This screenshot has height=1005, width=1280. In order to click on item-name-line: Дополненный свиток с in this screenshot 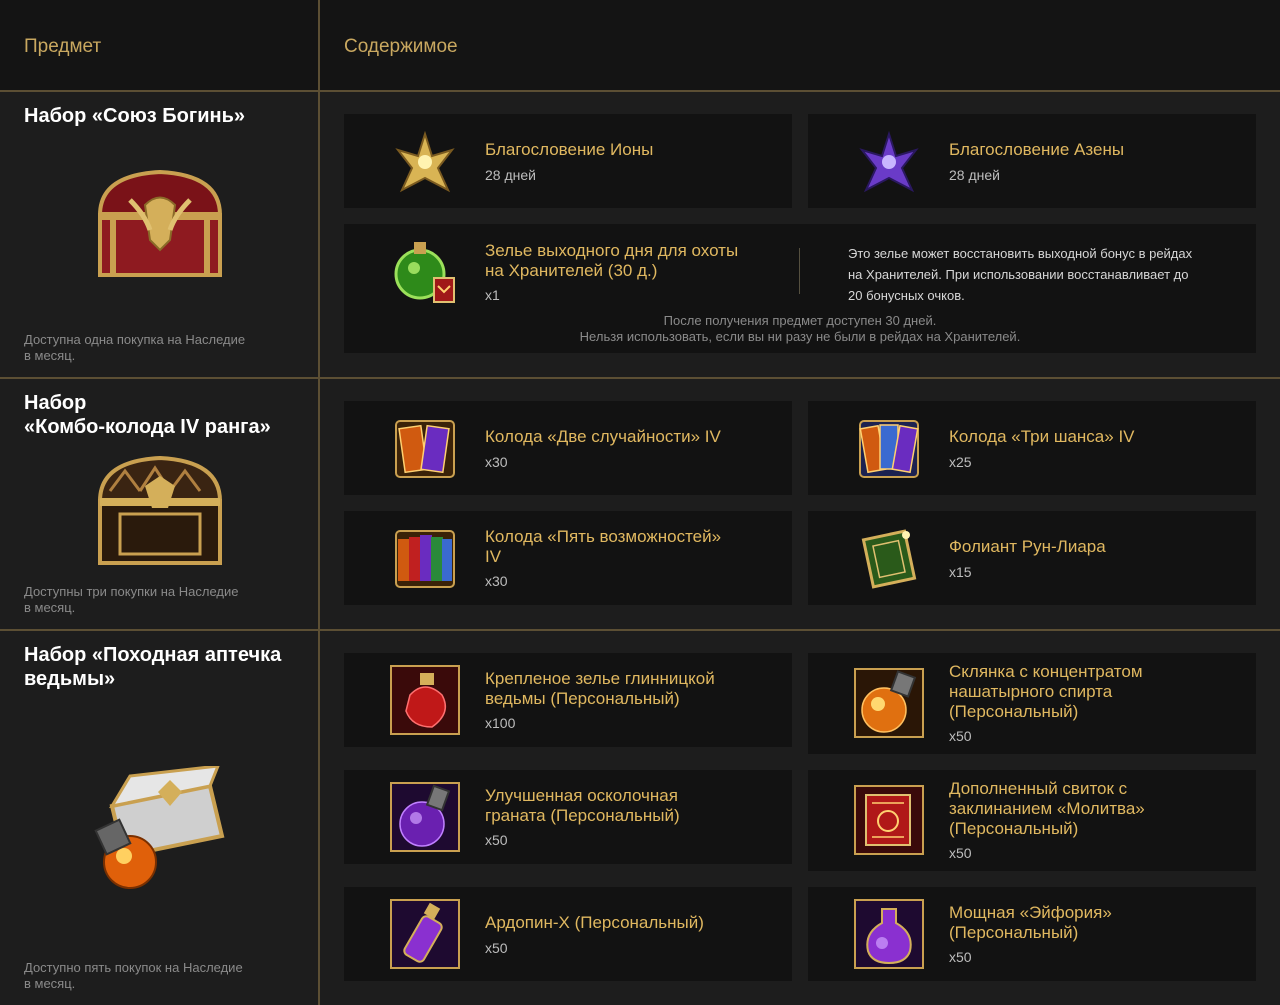, I will do `click(1038, 788)`.